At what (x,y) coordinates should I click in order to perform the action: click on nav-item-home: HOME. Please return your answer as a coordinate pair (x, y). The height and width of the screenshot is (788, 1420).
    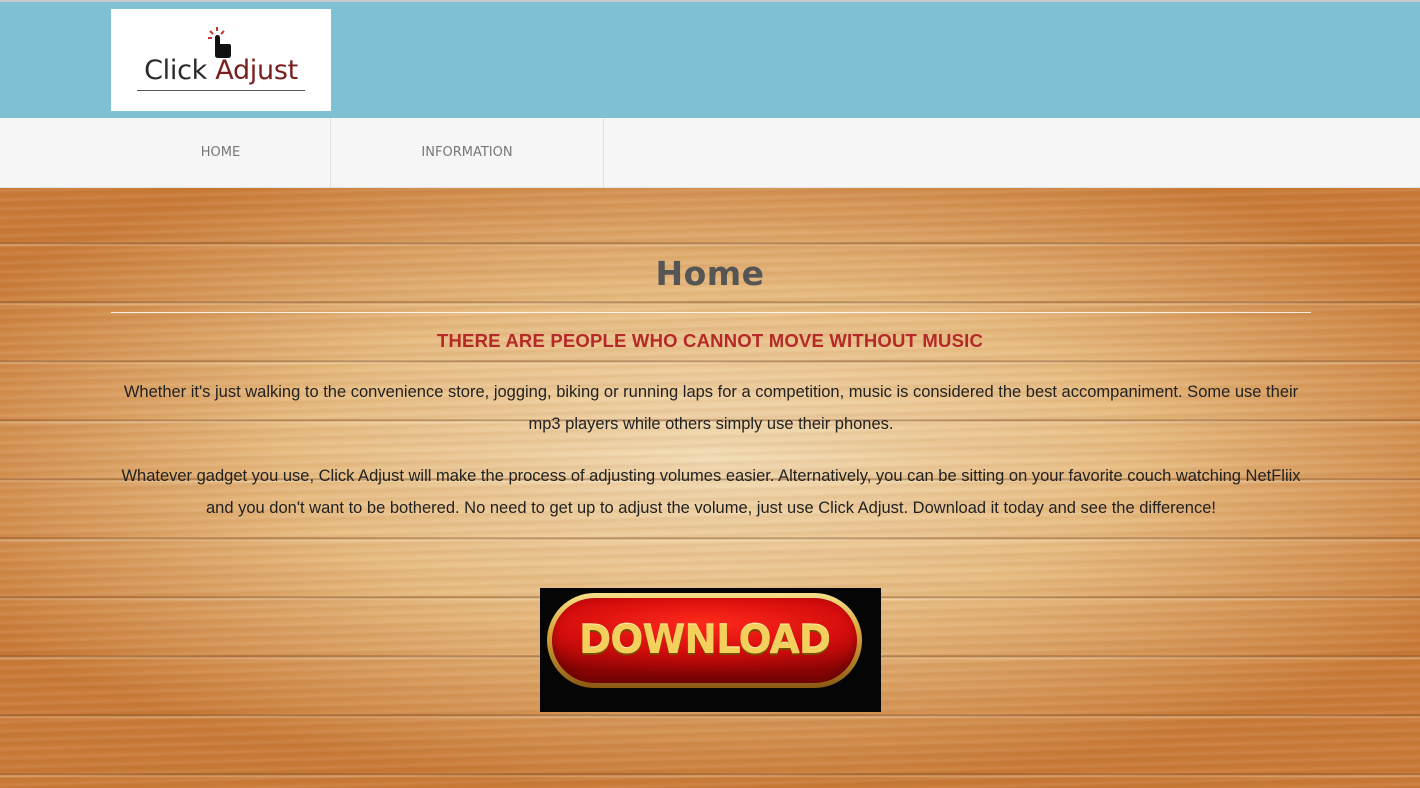
    Looking at the image, I should click on (221, 153).